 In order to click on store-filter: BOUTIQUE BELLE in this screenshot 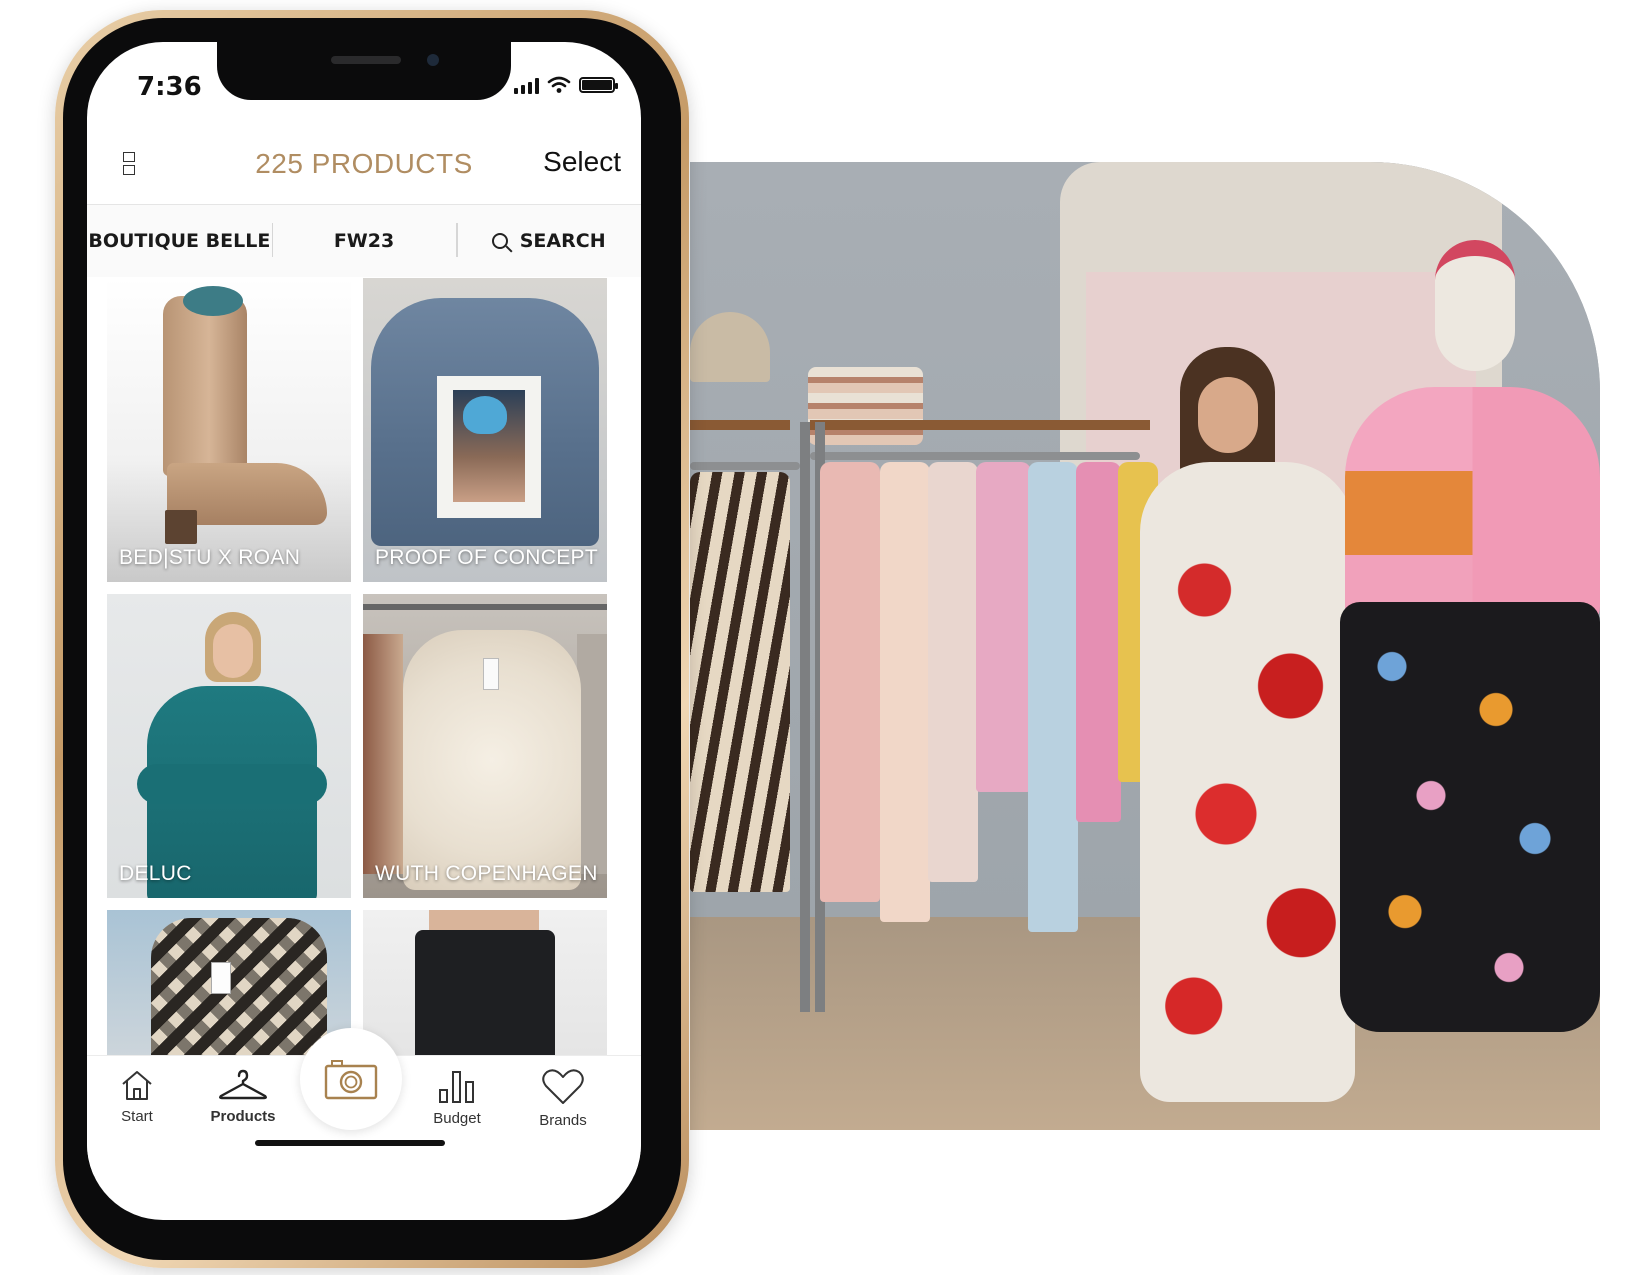, I will do `click(179, 241)`.